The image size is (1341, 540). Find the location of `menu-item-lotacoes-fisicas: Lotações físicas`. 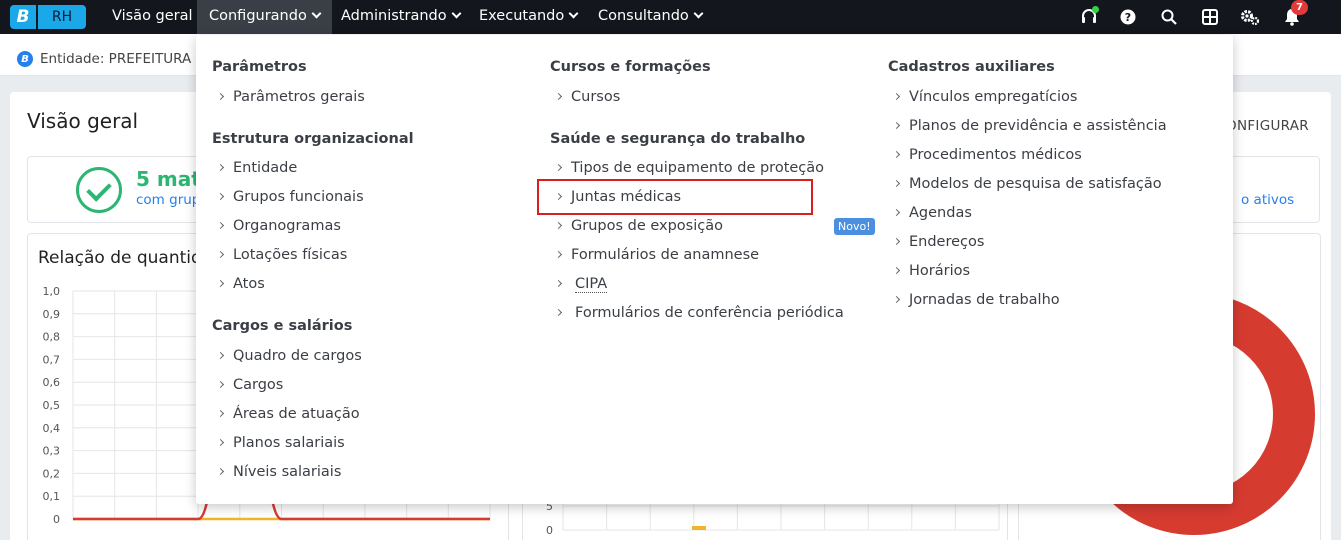

menu-item-lotacoes-fisicas: Lotações físicas is located at coordinates (282, 255).